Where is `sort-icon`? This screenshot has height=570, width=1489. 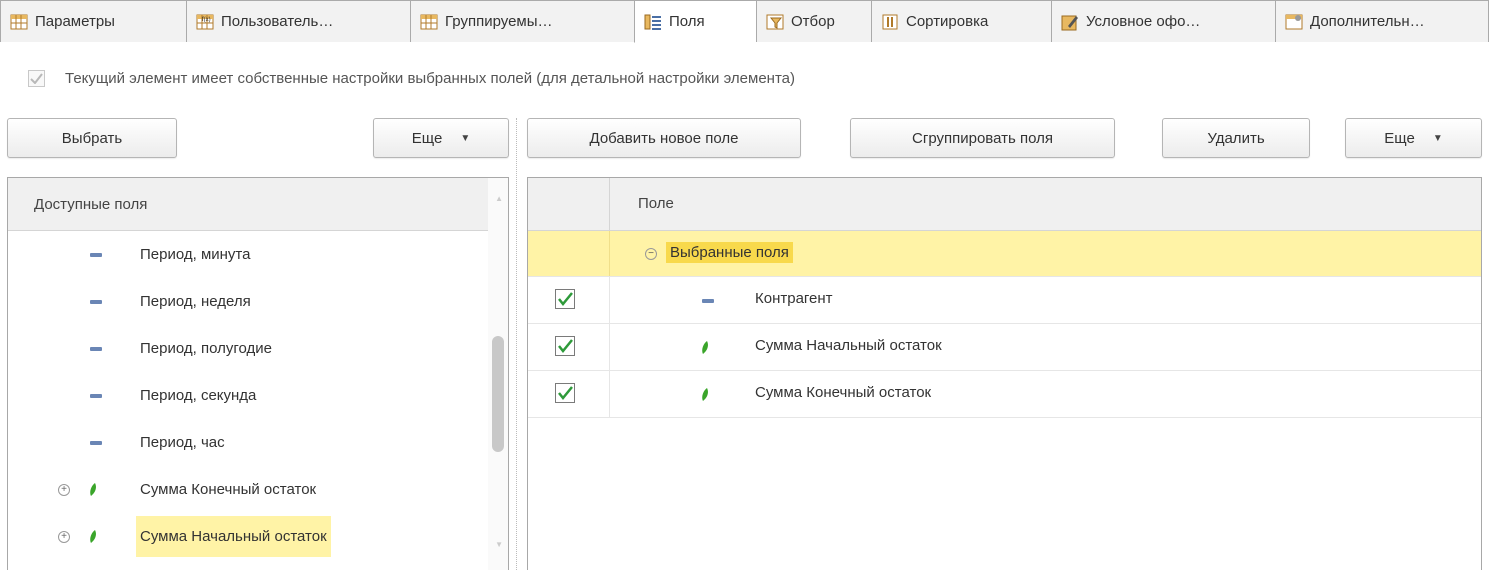 sort-icon is located at coordinates (893, 22).